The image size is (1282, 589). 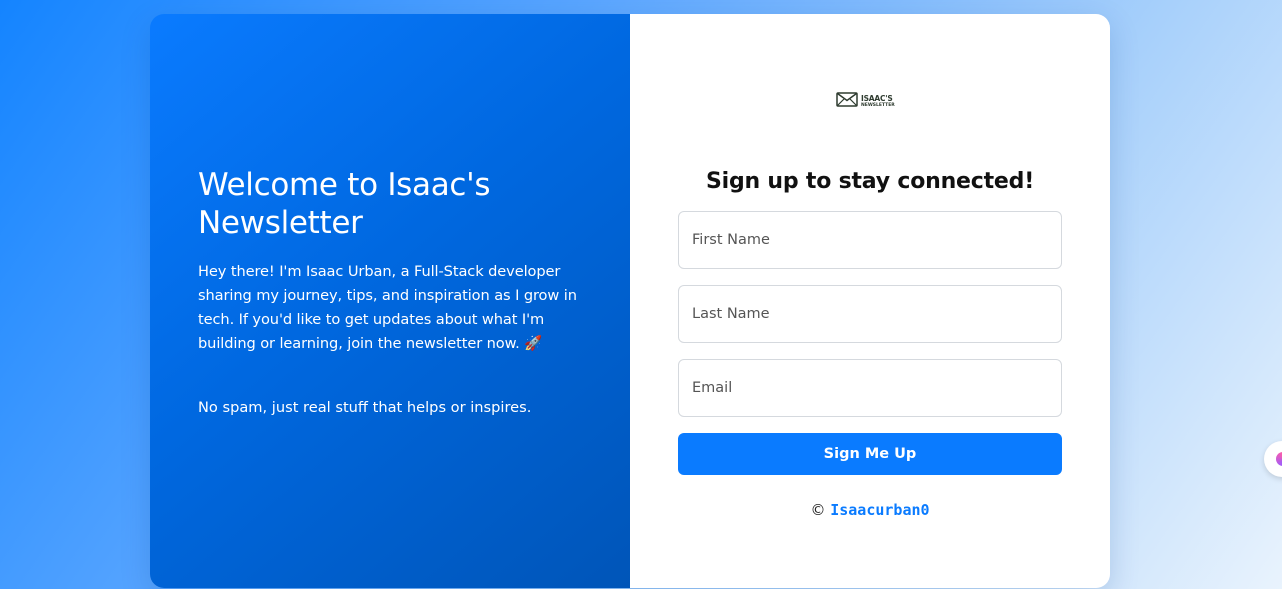 I want to click on sign-me-up-button: Sign Me Up, so click(x=870, y=454).